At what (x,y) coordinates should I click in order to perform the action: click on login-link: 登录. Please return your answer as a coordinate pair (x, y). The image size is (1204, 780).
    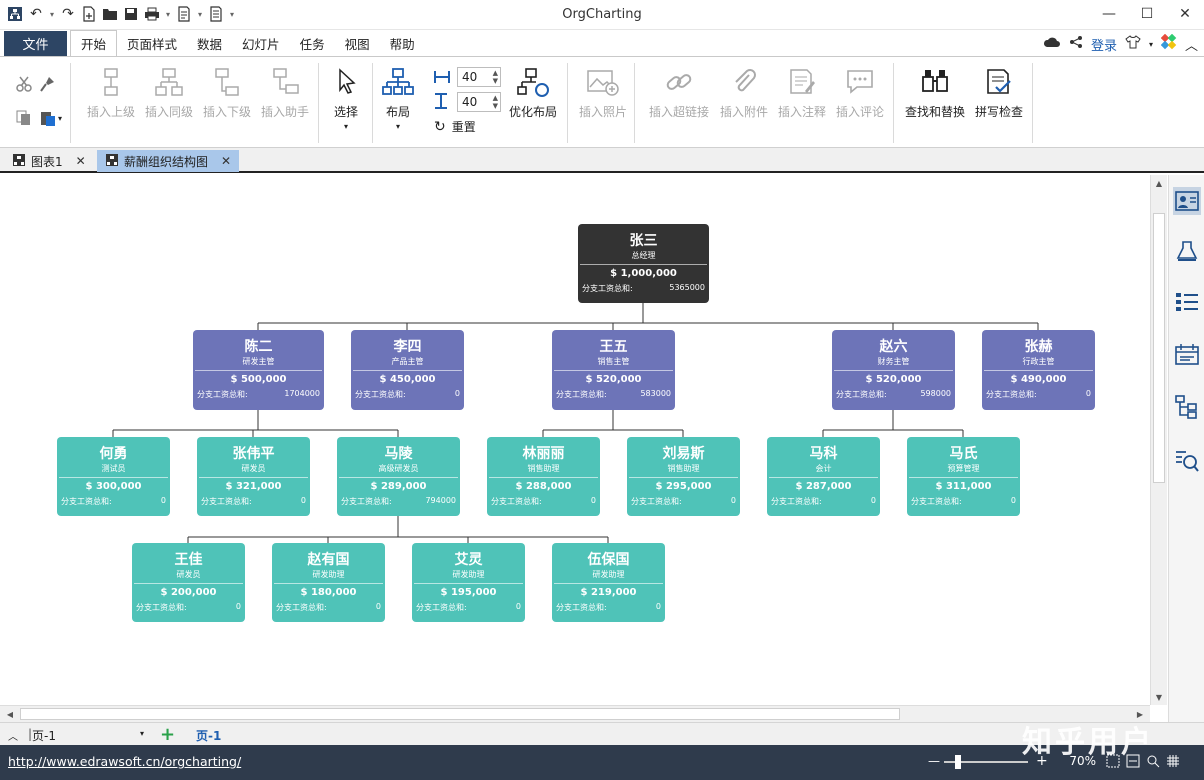
    Looking at the image, I should click on (1104, 44).